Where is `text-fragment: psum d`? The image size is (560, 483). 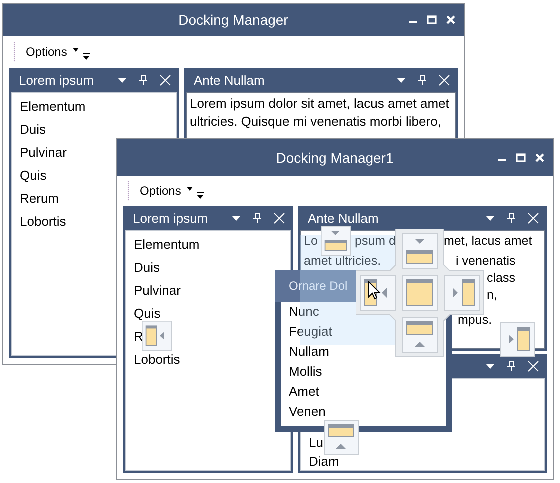
text-fragment: psum d is located at coordinates (375, 241).